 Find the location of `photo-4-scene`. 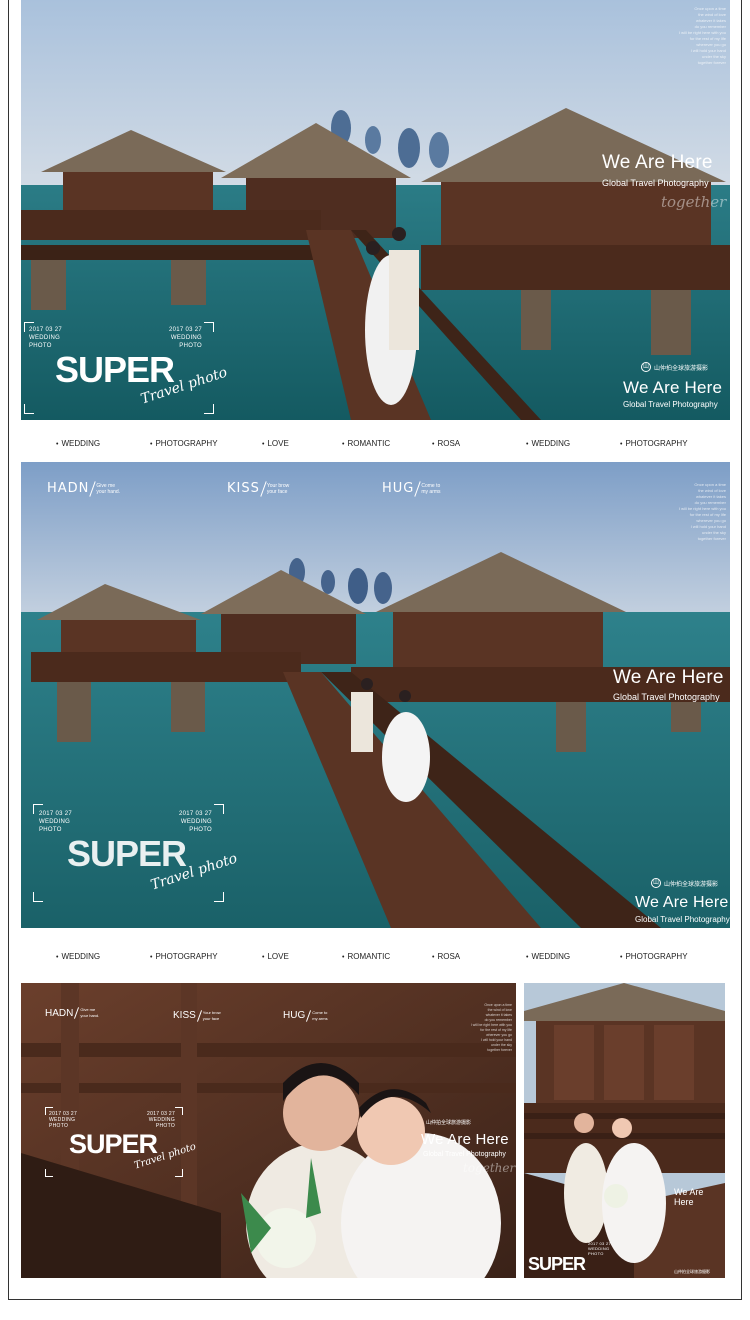

photo-4-scene is located at coordinates (624, 1130).